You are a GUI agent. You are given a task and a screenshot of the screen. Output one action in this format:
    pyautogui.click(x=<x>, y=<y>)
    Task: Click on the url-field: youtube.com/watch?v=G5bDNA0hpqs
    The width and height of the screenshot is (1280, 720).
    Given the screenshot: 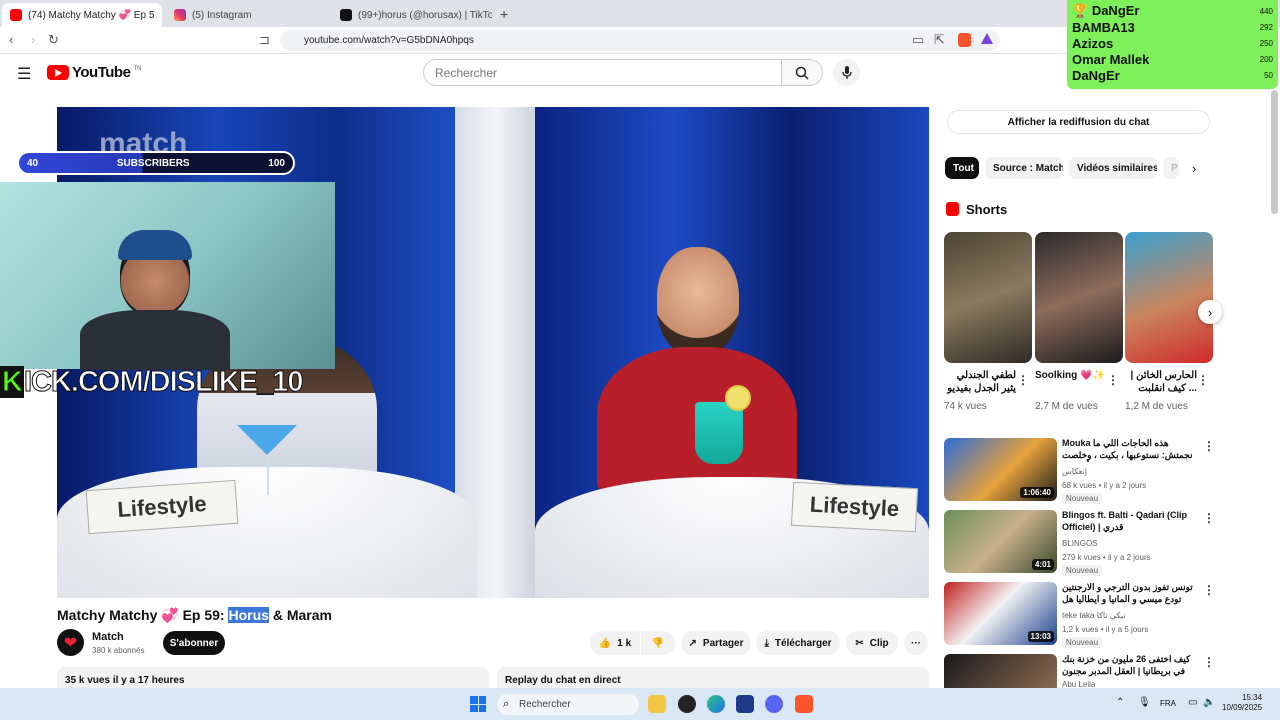 What is the action you would take?
    pyautogui.click(x=640, y=40)
    